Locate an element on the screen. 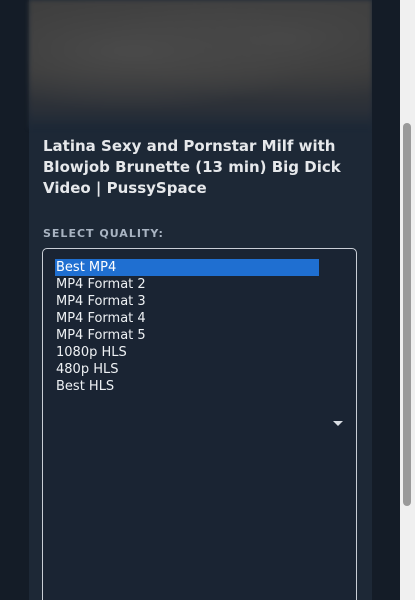 Image resolution: width=415 pixels, height=600 pixels. quality-option-best-hls: Best HLS is located at coordinates (187, 386).